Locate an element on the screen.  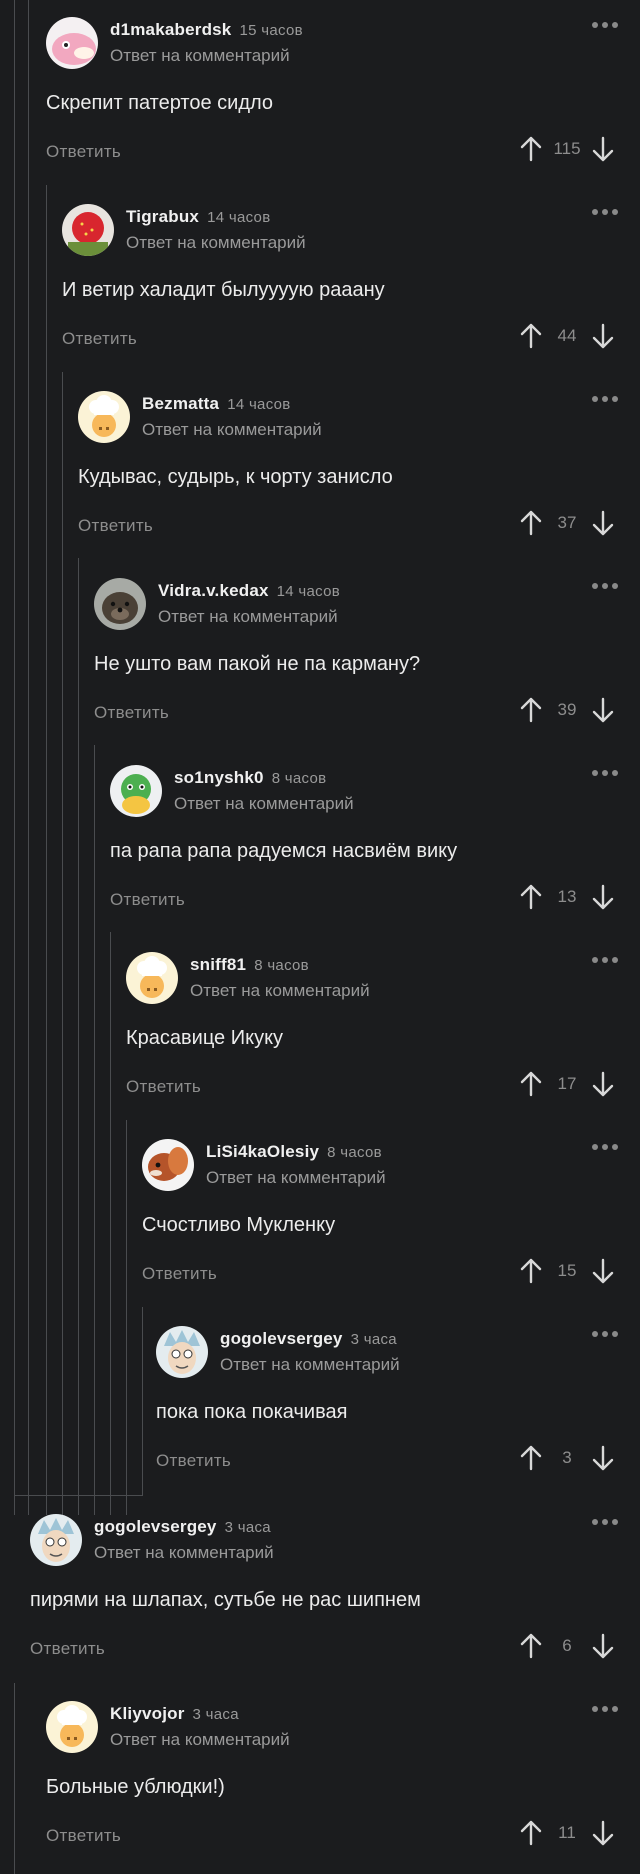
username: Tigrabux 14 часов is located at coordinates (198, 217).